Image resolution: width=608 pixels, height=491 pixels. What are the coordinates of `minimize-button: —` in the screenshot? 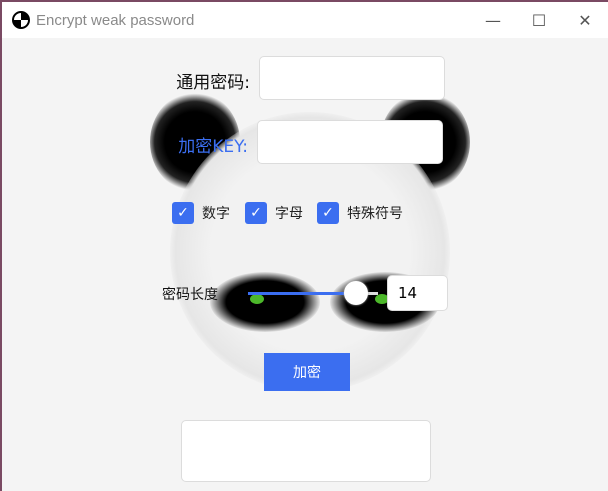 It's located at (493, 20).